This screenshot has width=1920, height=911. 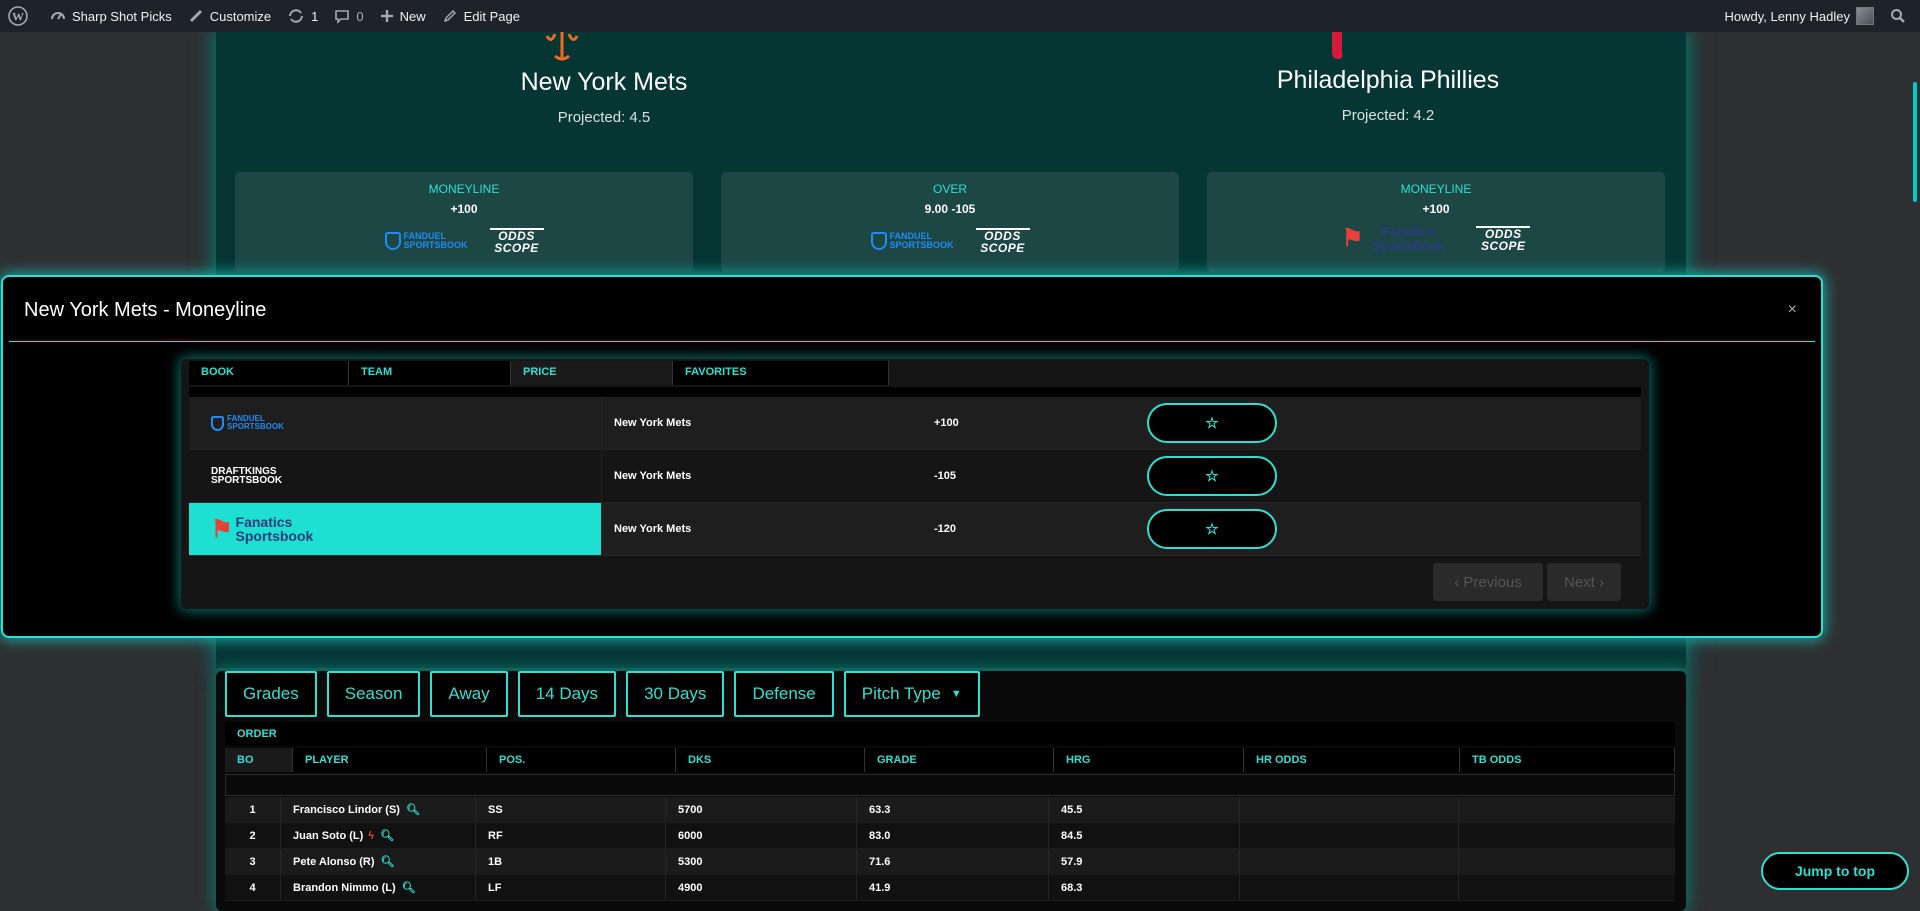 What do you see at coordinates (1388, 95) in the screenshot?
I see `home-team: Philadelphia Phillies Projected: 4.2` at bounding box center [1388, 95].